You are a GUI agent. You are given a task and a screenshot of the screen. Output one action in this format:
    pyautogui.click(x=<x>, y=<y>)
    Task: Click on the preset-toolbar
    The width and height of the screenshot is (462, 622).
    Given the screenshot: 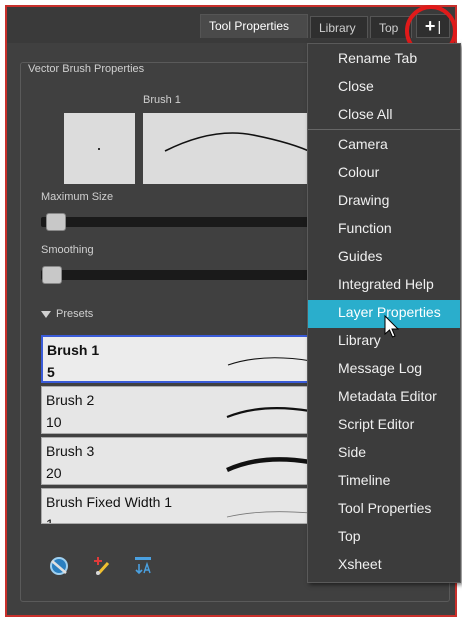 What is the action you would take?
    pyautogui.click(x=101, y=566)
    